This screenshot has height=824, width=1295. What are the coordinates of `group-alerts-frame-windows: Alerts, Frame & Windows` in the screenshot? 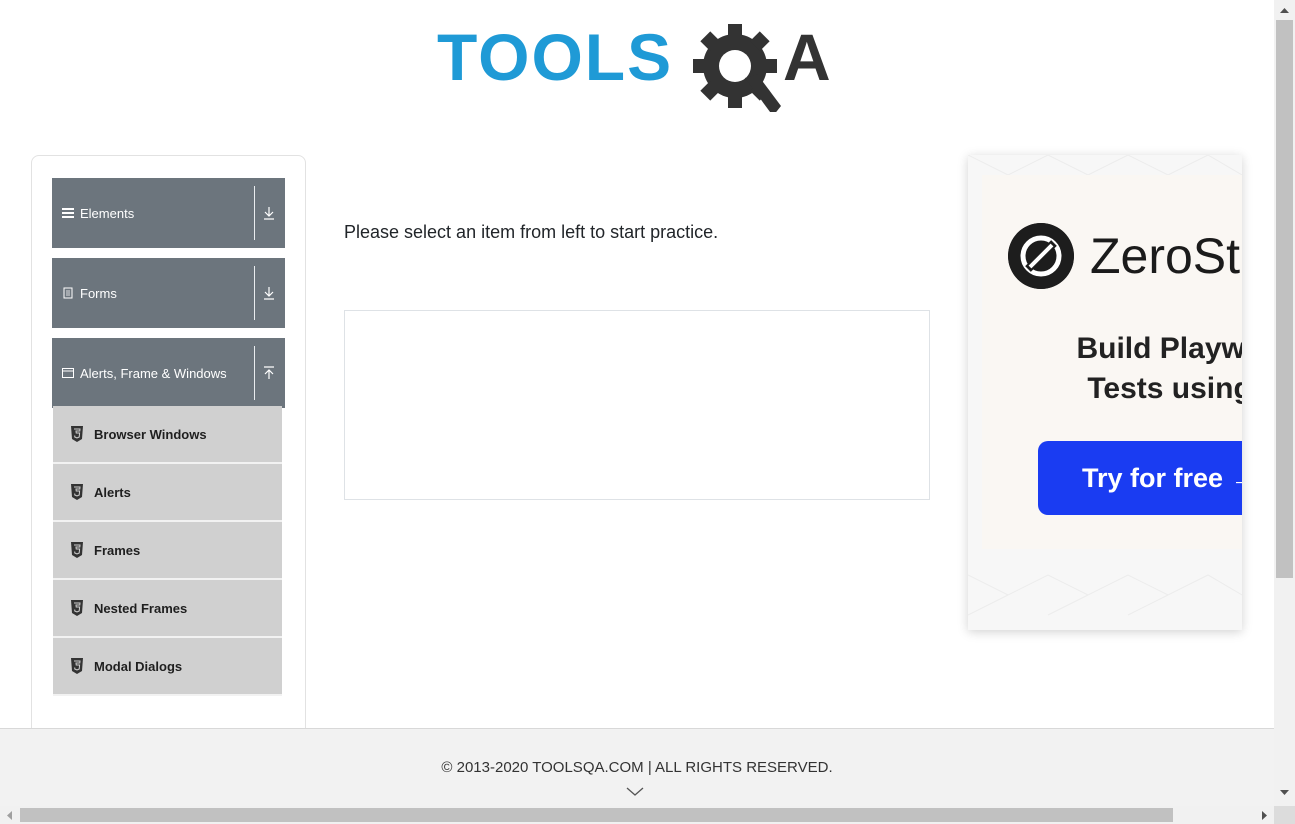 It's located at (168, 373).